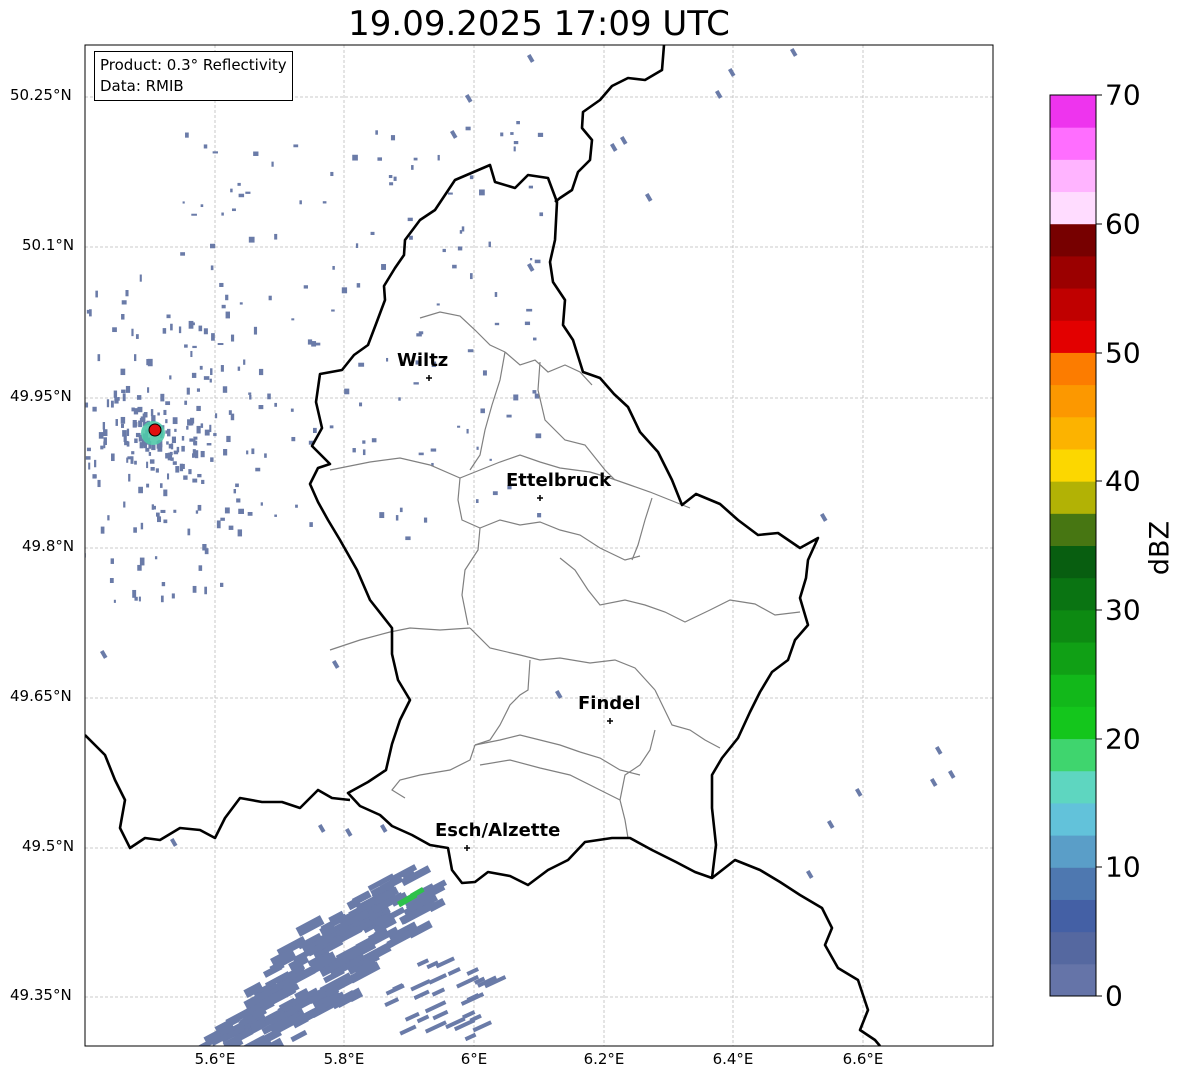 This screenshot has width=1184, height=1081. What do you see at coordinates (1123, 95) in the screenshot?
I see `colorbar-tick-label: 70` at bounding box center [1123, 95].